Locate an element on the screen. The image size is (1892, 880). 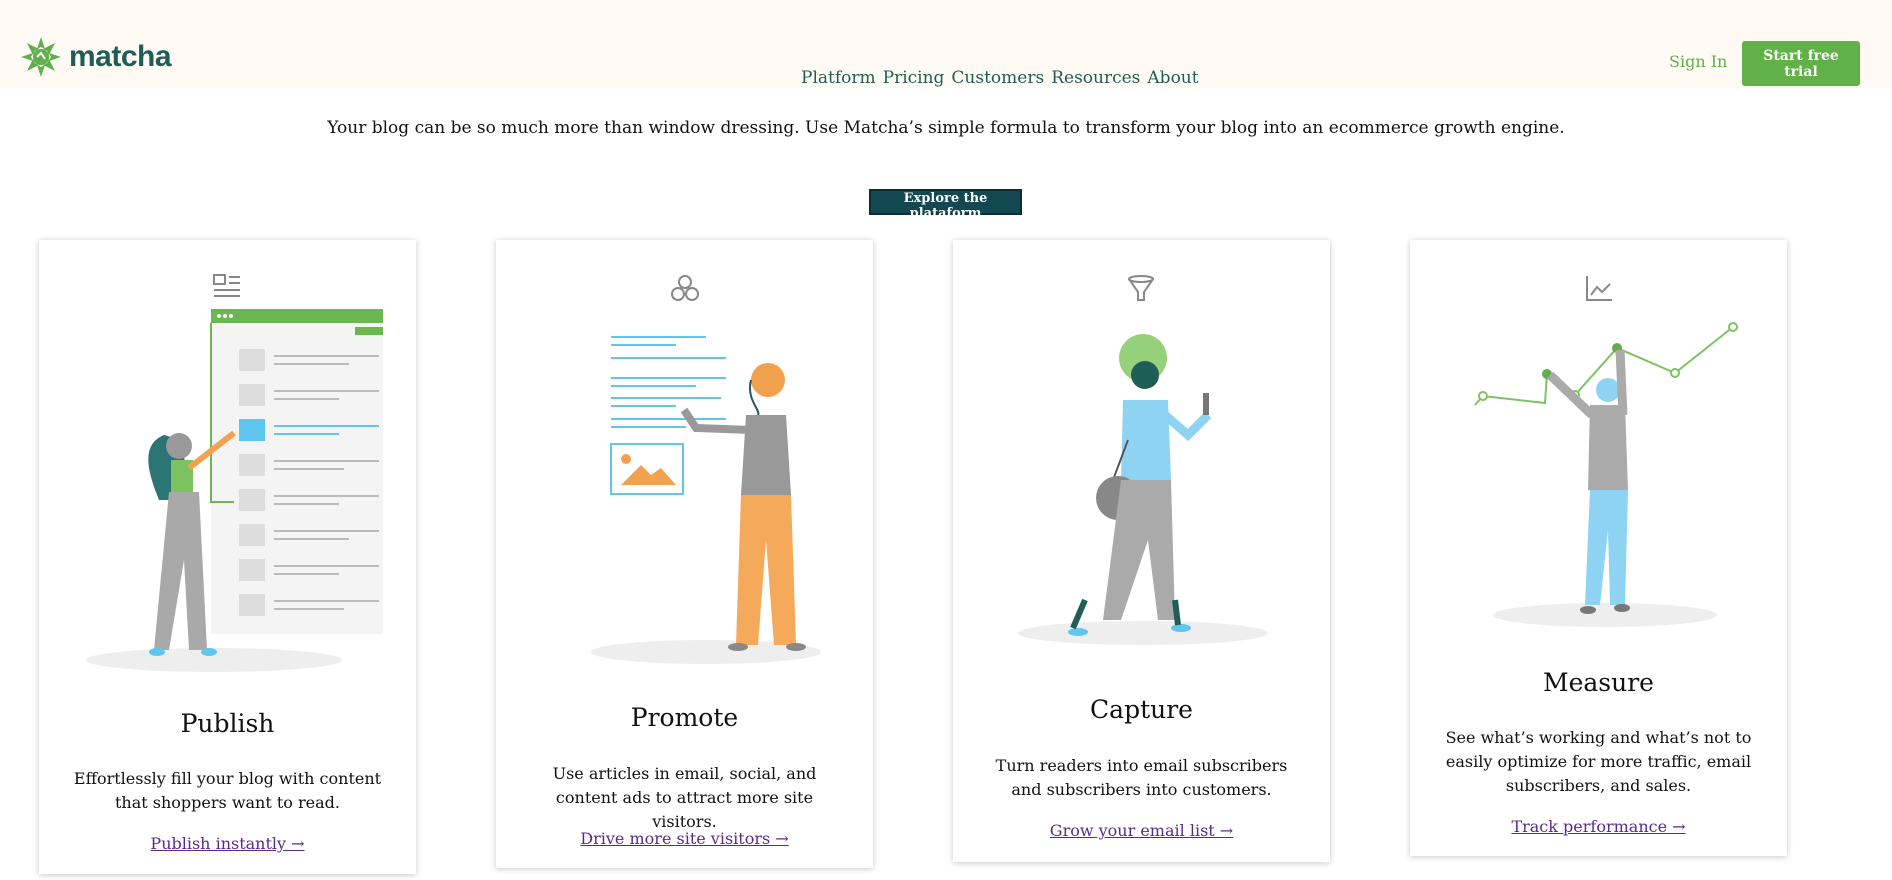
publish-instantly-link: Publish instantly → is located at coordinates (227, 843).